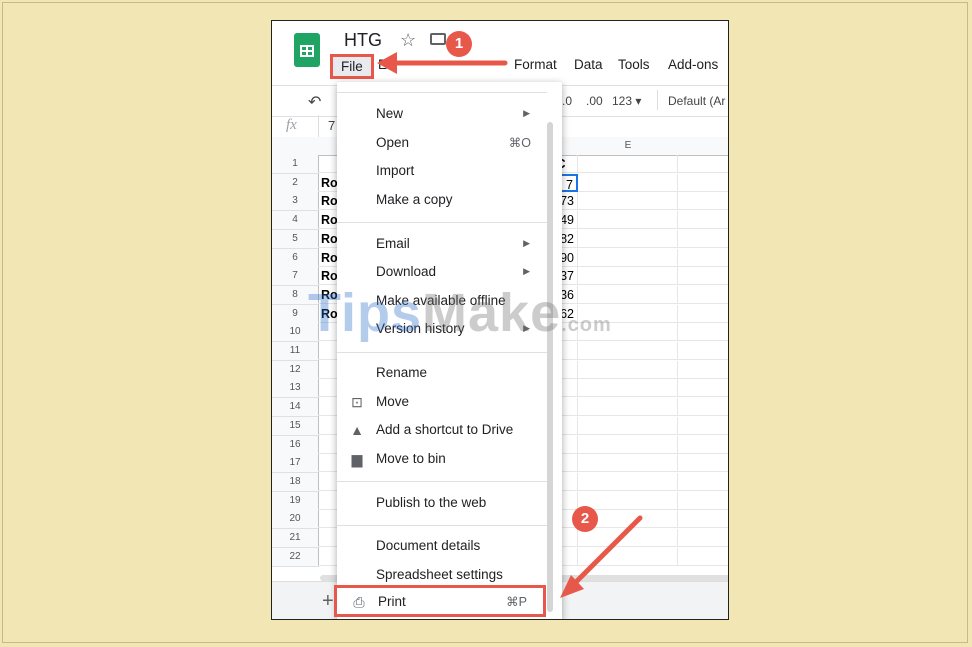 This screenshot has height=647, width=972. I want to click on arrow-1-head, so click(387, 63).